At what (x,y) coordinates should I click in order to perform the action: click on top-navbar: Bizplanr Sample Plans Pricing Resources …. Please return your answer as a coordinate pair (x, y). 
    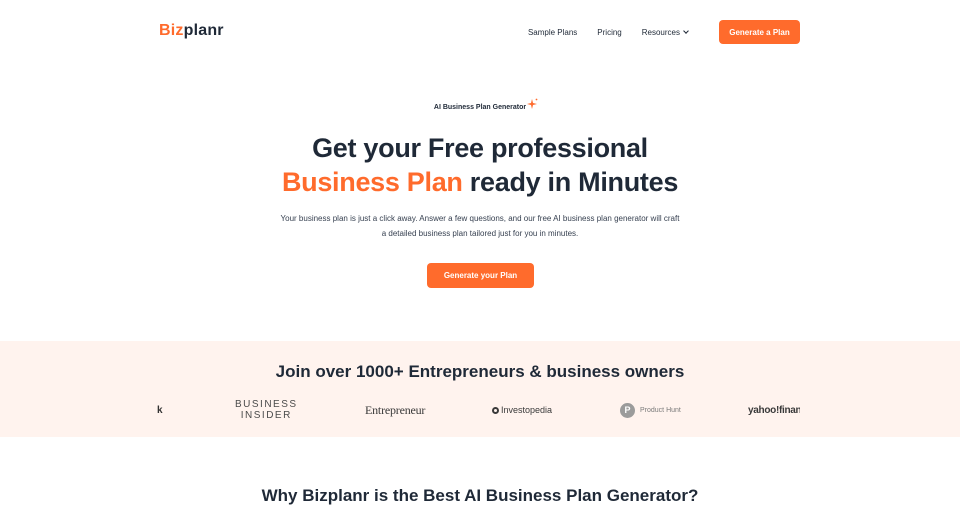
    Looking at the image, I should click on (480, 32).